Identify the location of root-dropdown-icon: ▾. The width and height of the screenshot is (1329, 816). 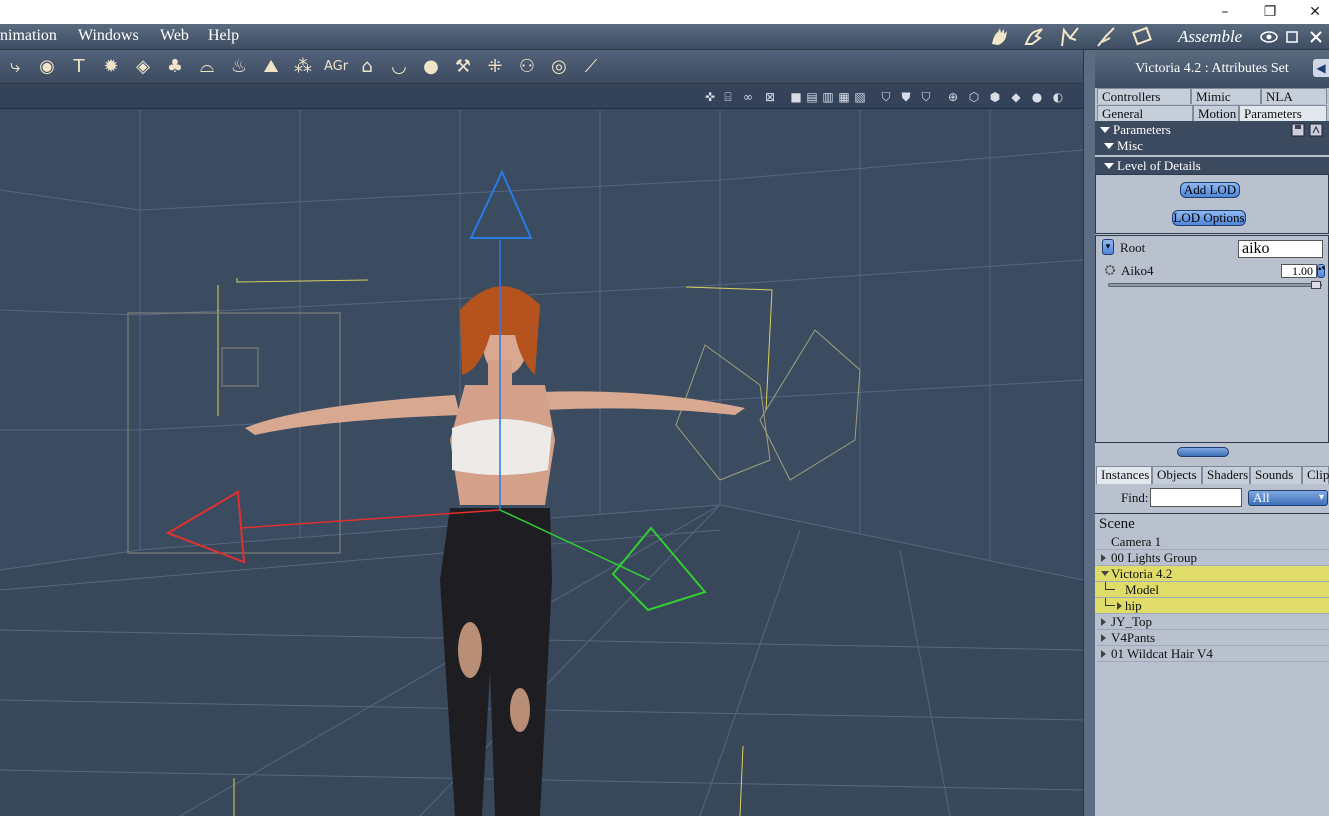
(1108, 247).